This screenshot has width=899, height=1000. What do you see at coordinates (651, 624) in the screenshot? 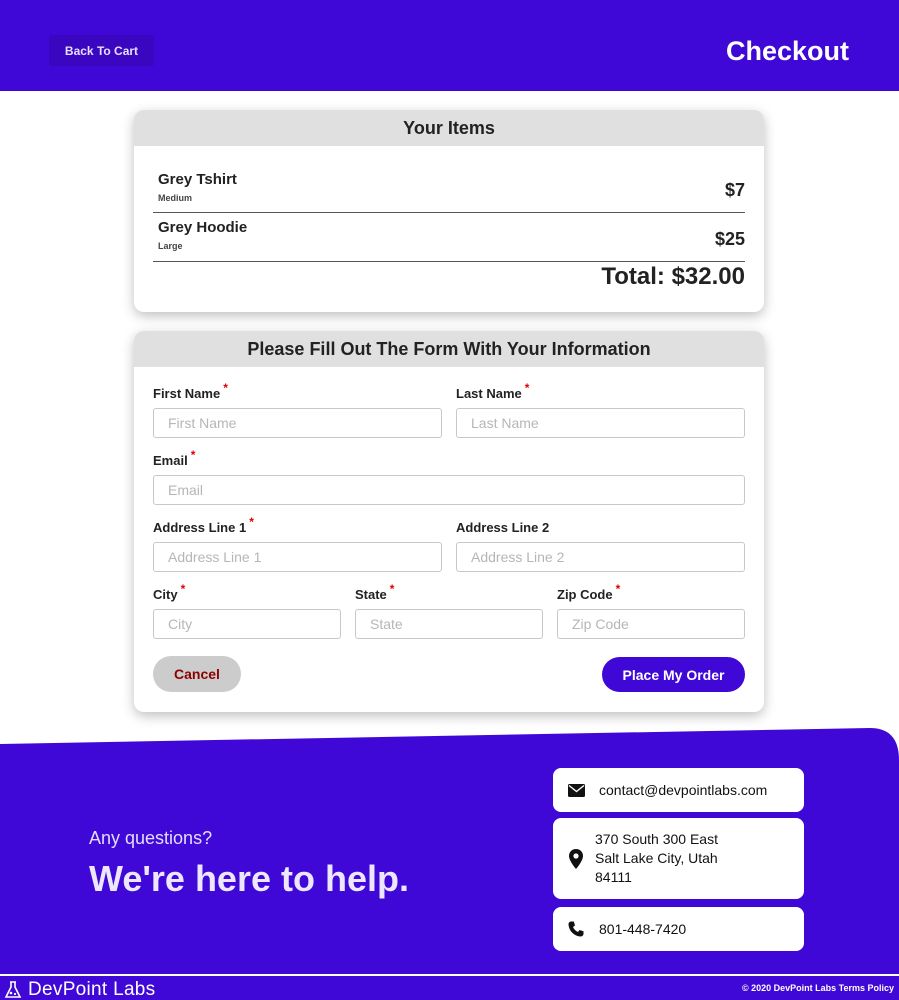
I see `zip-code-input` at bounding box center [651, 624].